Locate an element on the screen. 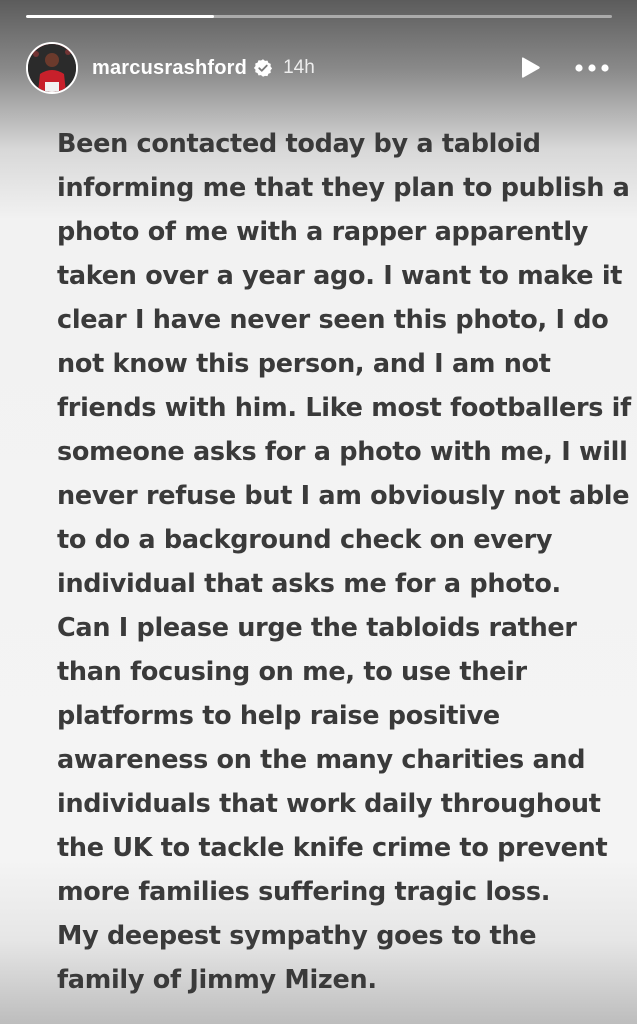 The height and width of the screenshot is (1024, 637). more-options-icon is located at coordinates (592, 68).